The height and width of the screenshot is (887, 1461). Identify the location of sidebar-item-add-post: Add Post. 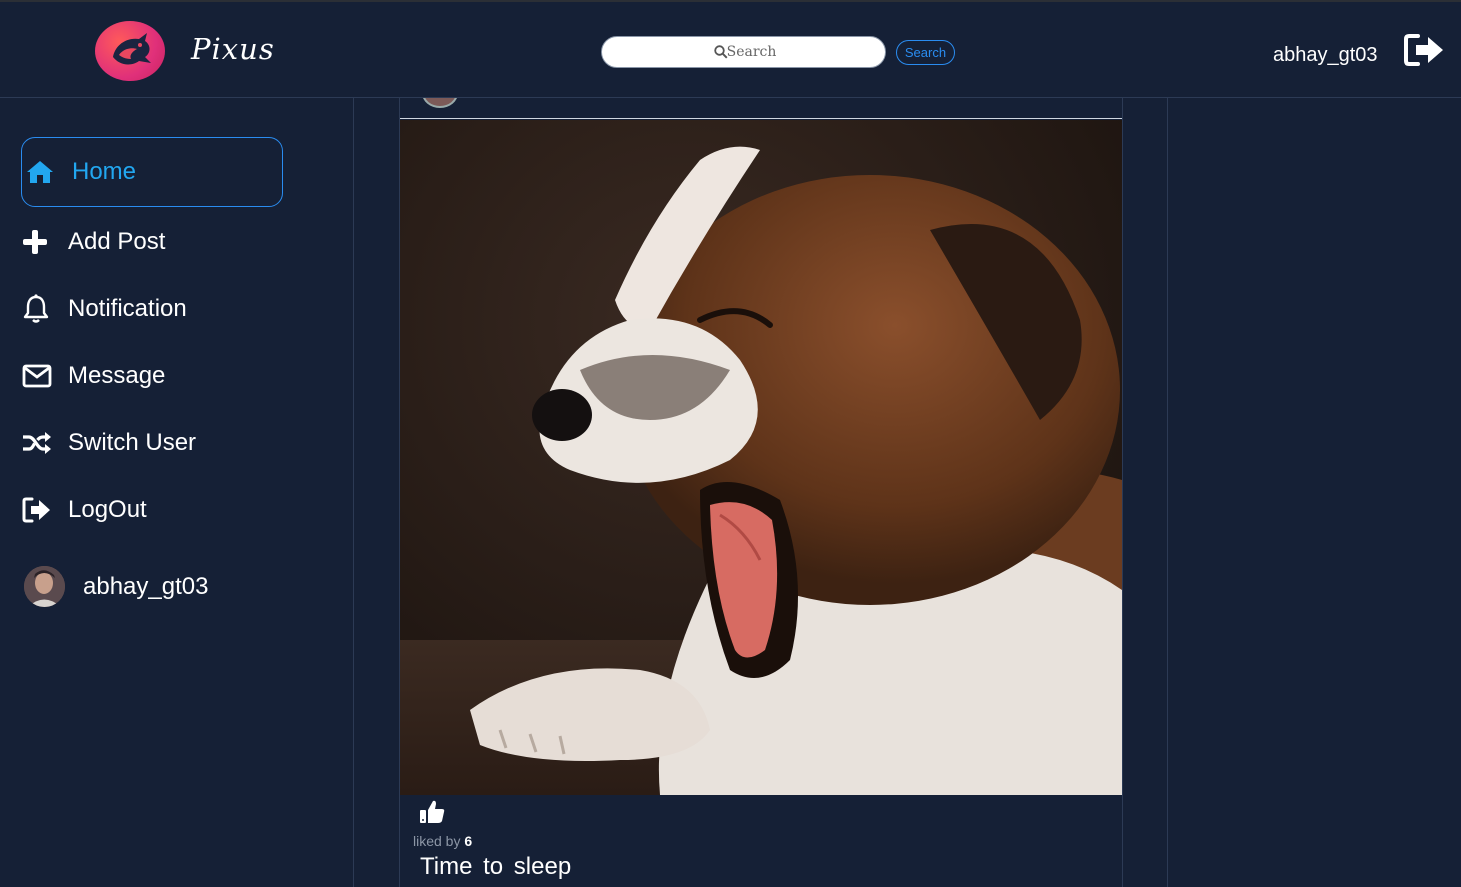
(93, 242).